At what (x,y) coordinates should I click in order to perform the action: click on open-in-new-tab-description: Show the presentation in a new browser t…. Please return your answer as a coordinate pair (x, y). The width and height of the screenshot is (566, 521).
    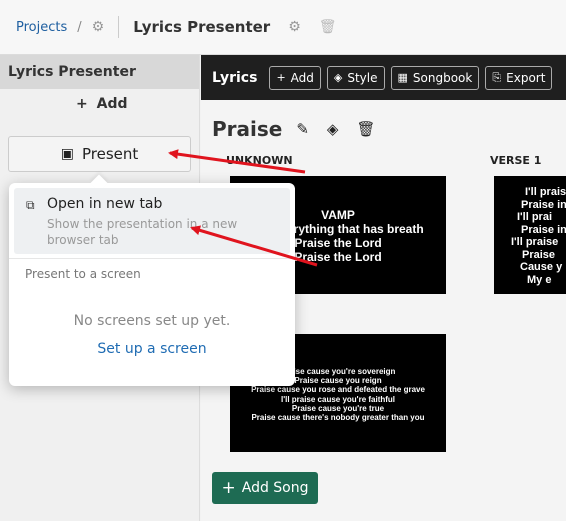
    Looking at the image, I should click on (142, 232).